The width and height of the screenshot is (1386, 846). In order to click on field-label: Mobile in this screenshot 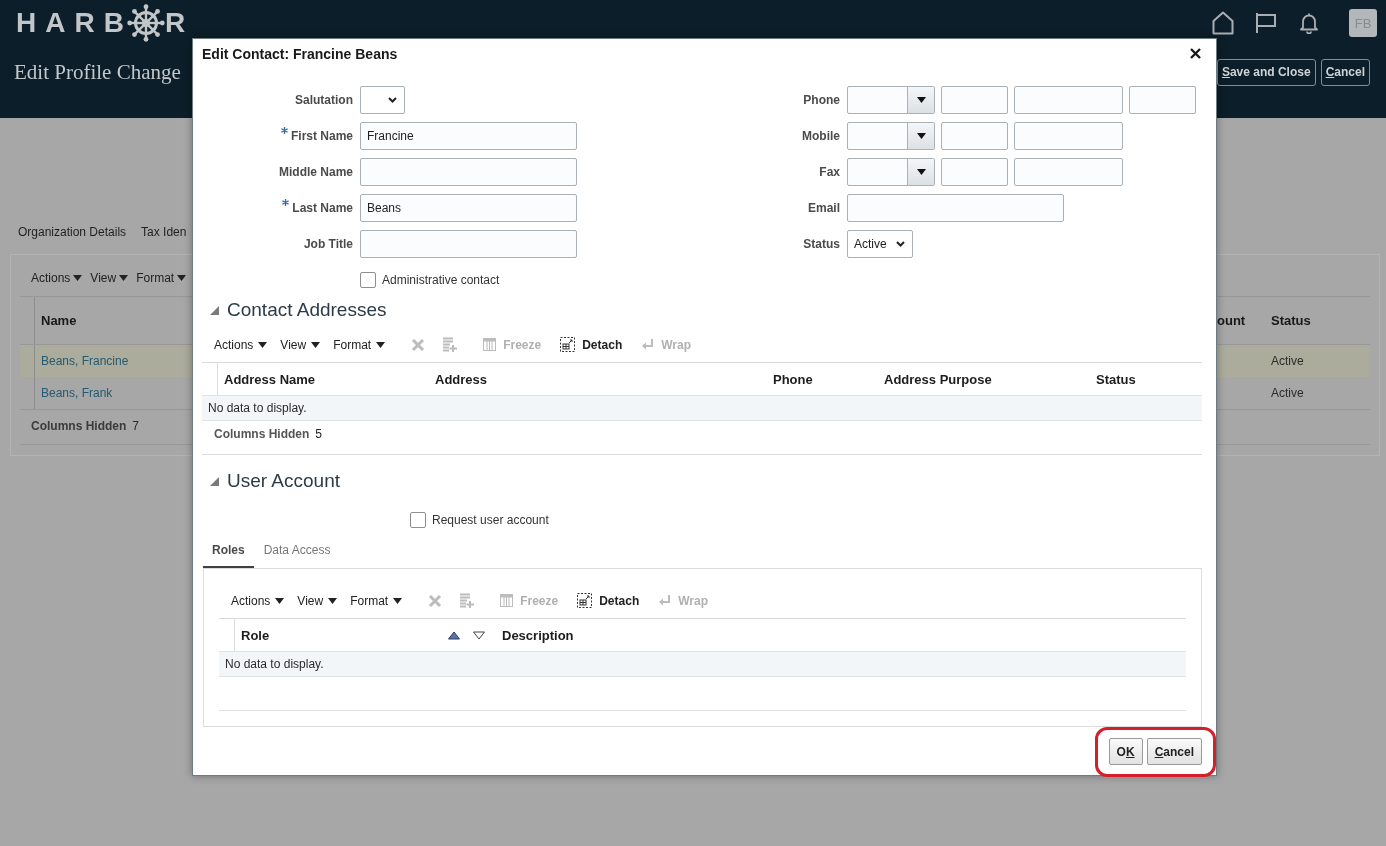, I will do `click(821, 136)`.